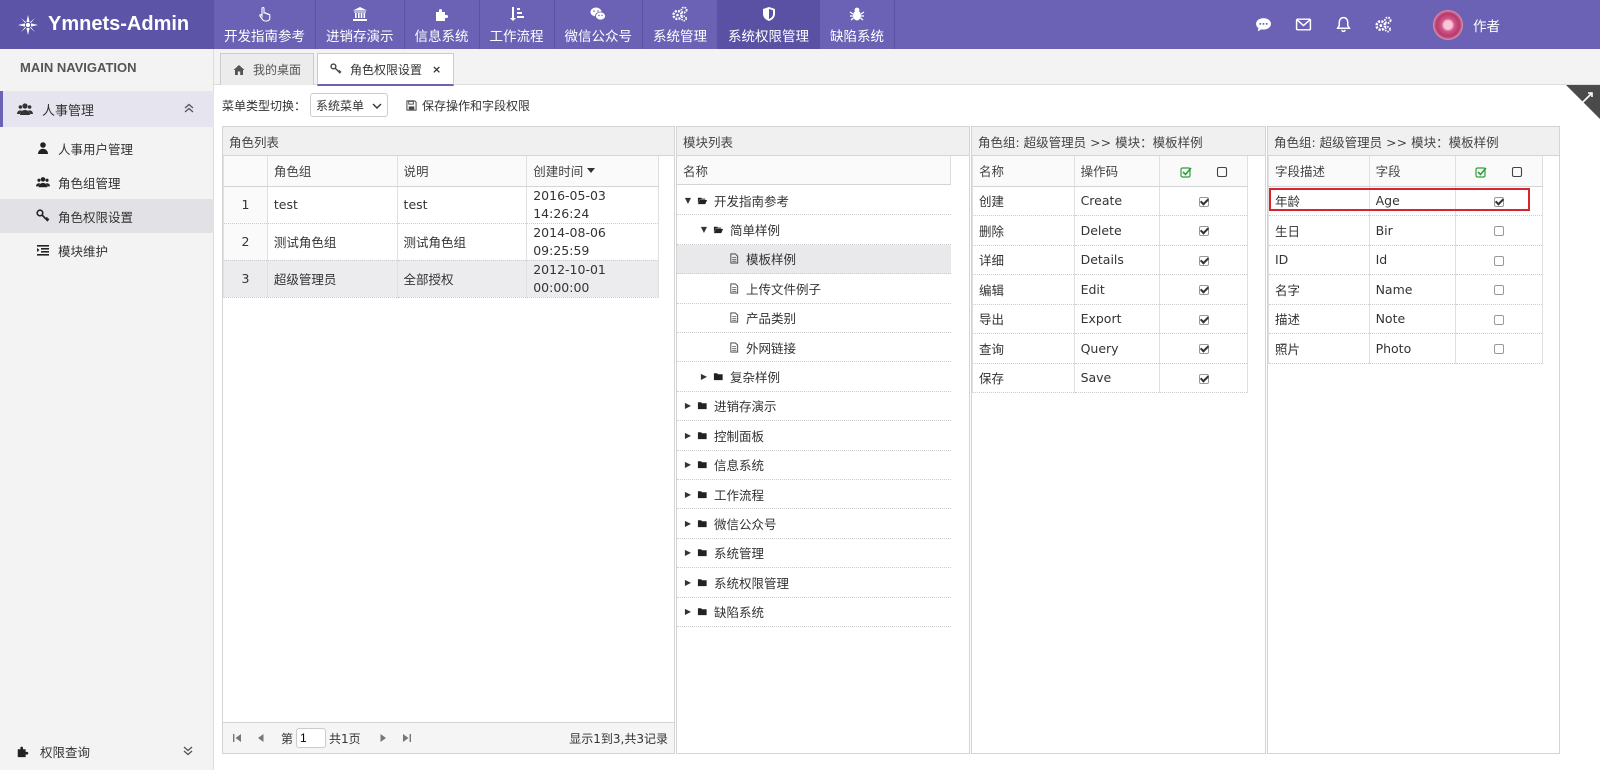 This screenshot has width=1600, height=770. What do you see at coordinates (1303, 24) in the screenshot?
I see `mail-button` at bounding box center [1303, 24].